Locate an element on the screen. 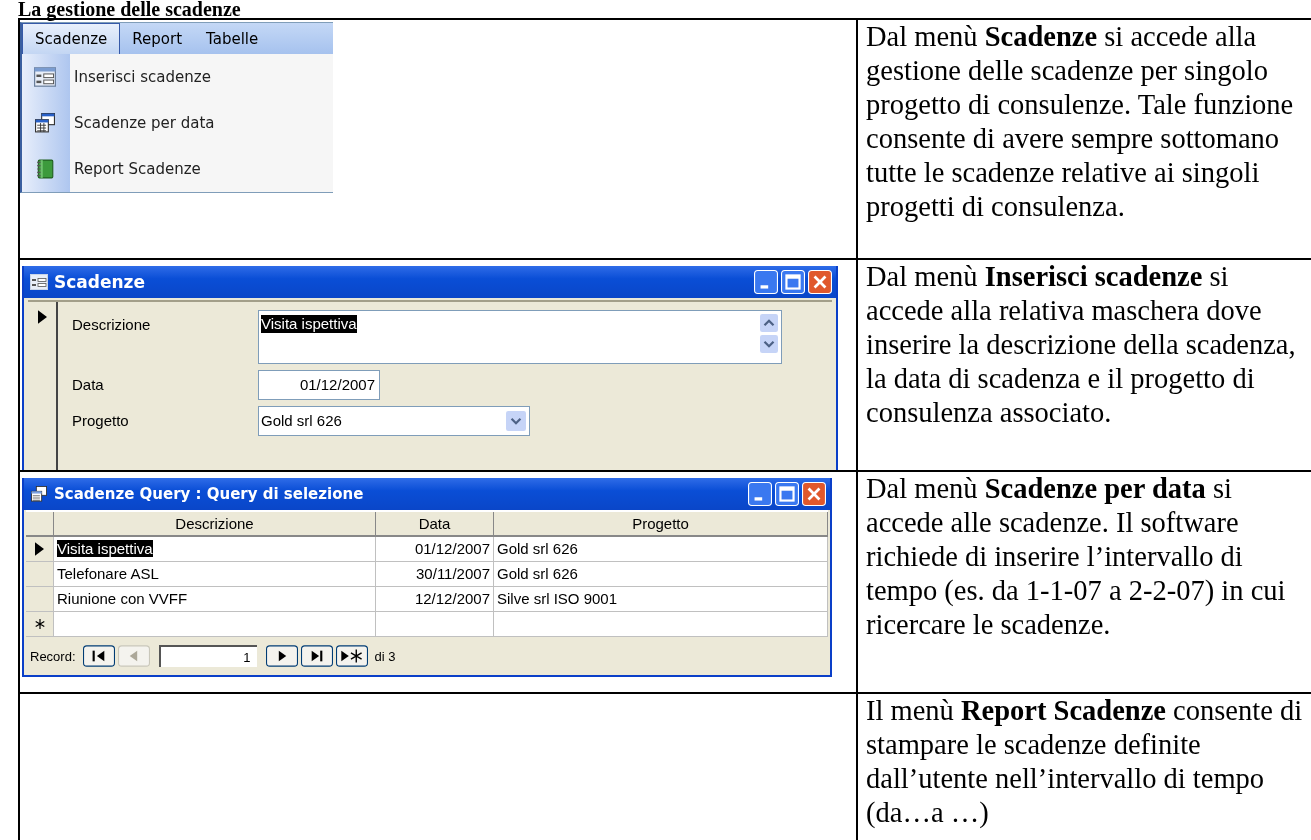 The image size is (1311, 840). table-cell: Visita ispettiva is located at coordinates (105, 548).